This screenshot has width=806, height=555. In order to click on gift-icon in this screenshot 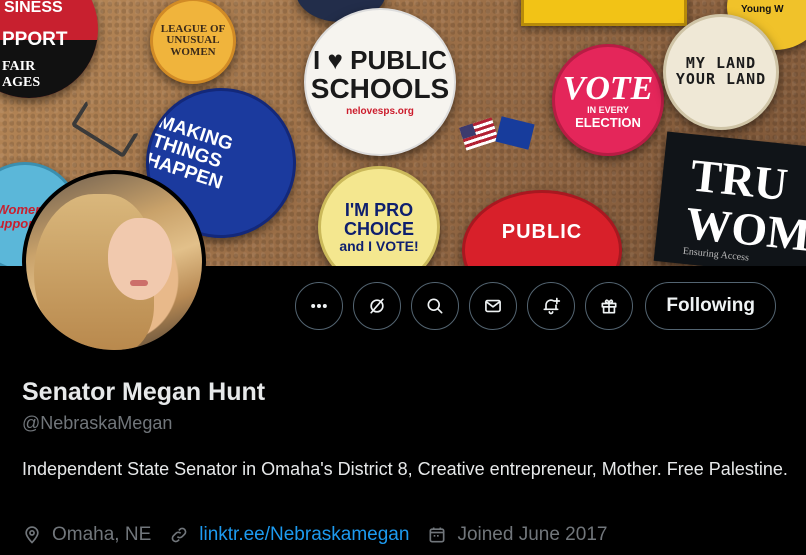, I will do `click(609, 306)`.